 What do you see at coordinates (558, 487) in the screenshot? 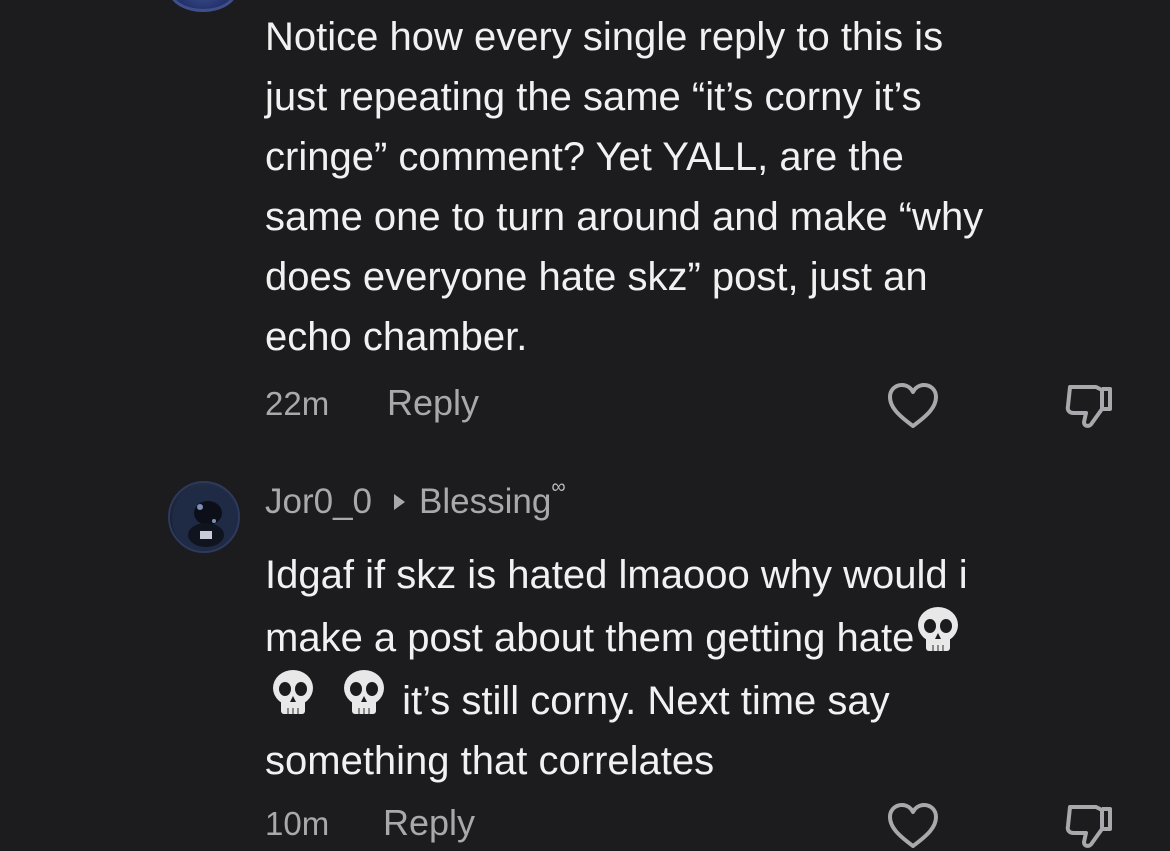
I see `creator-badge: ∞` at bounding box center [558, 487].